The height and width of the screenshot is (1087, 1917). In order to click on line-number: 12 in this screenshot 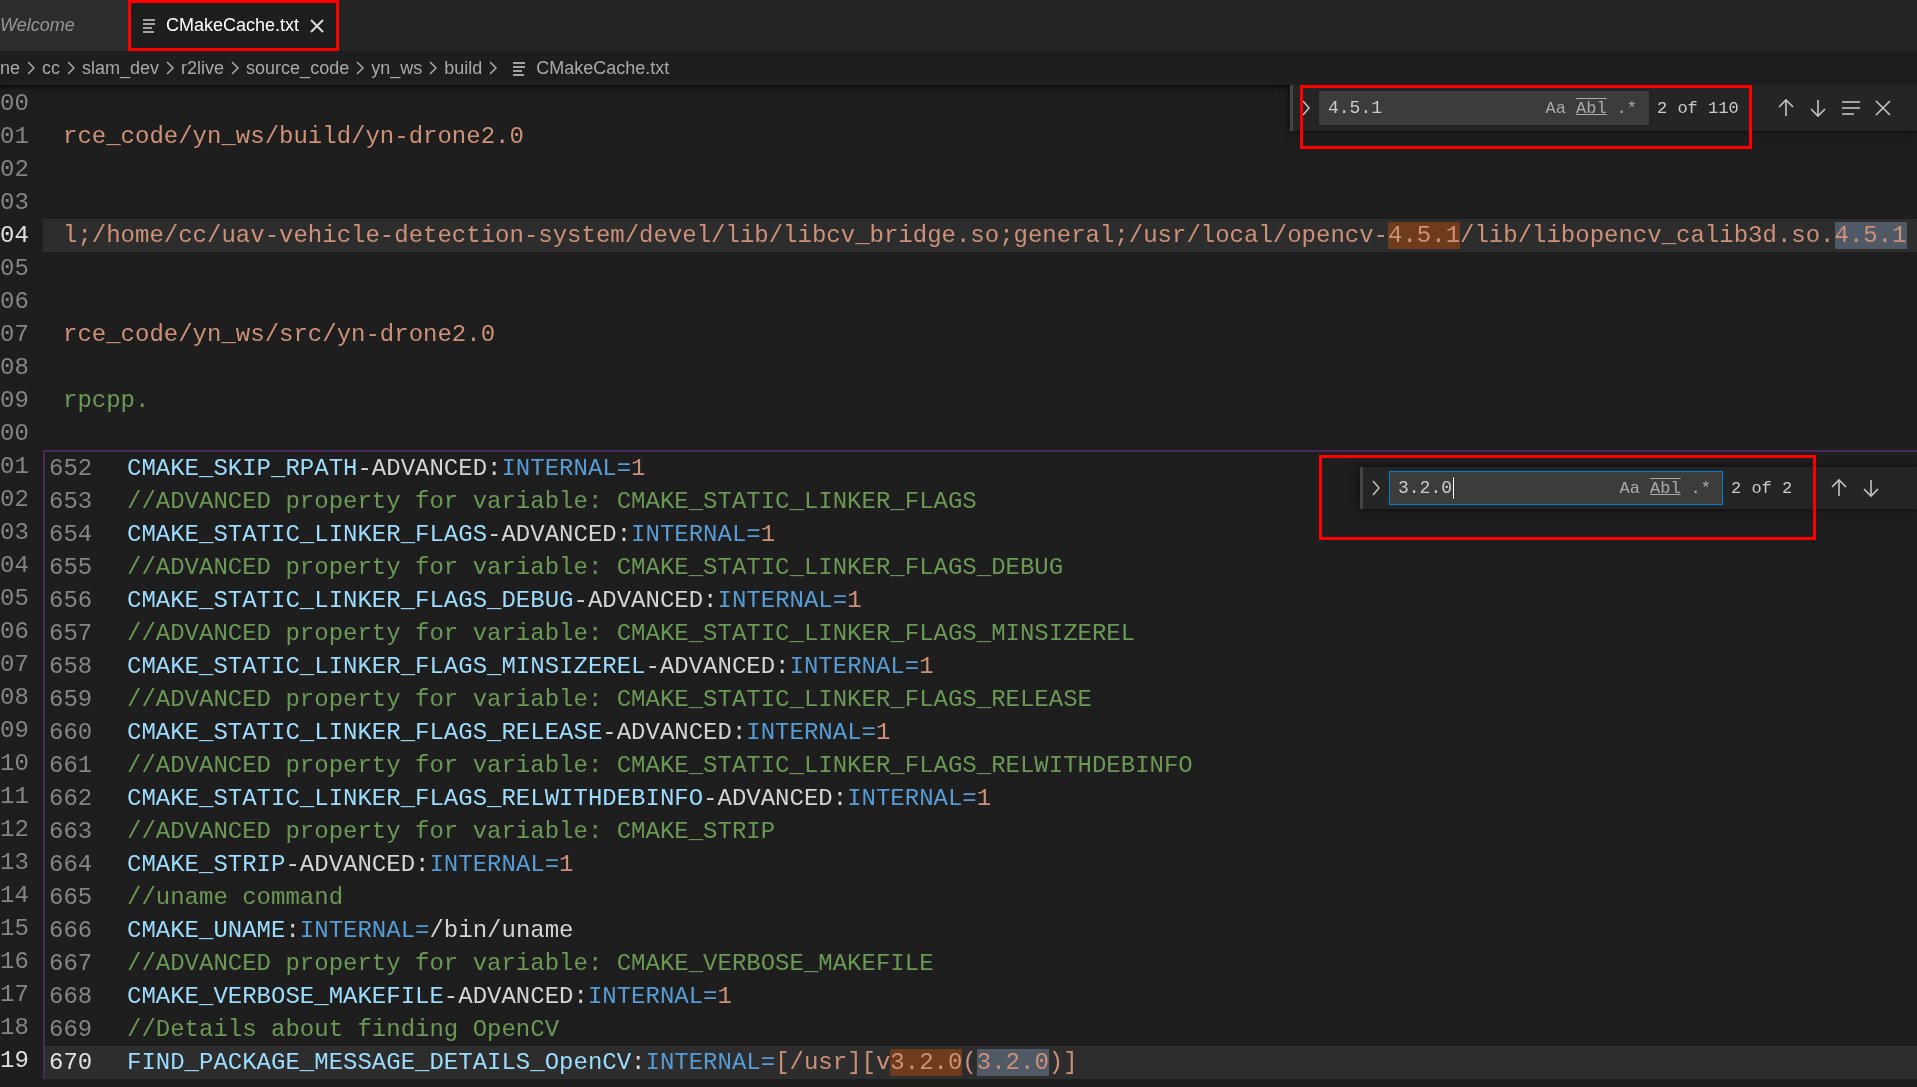, I will do `click(15, 830)`.